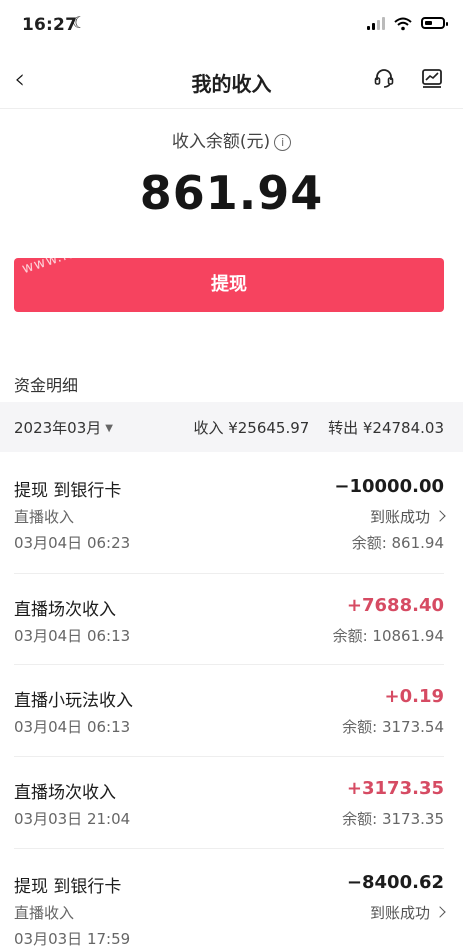  I want to click on transaction-row: 提现 到银行卡 直播收入 03月03日 17:59 −8400.62 到账成功, so click(230, 898).